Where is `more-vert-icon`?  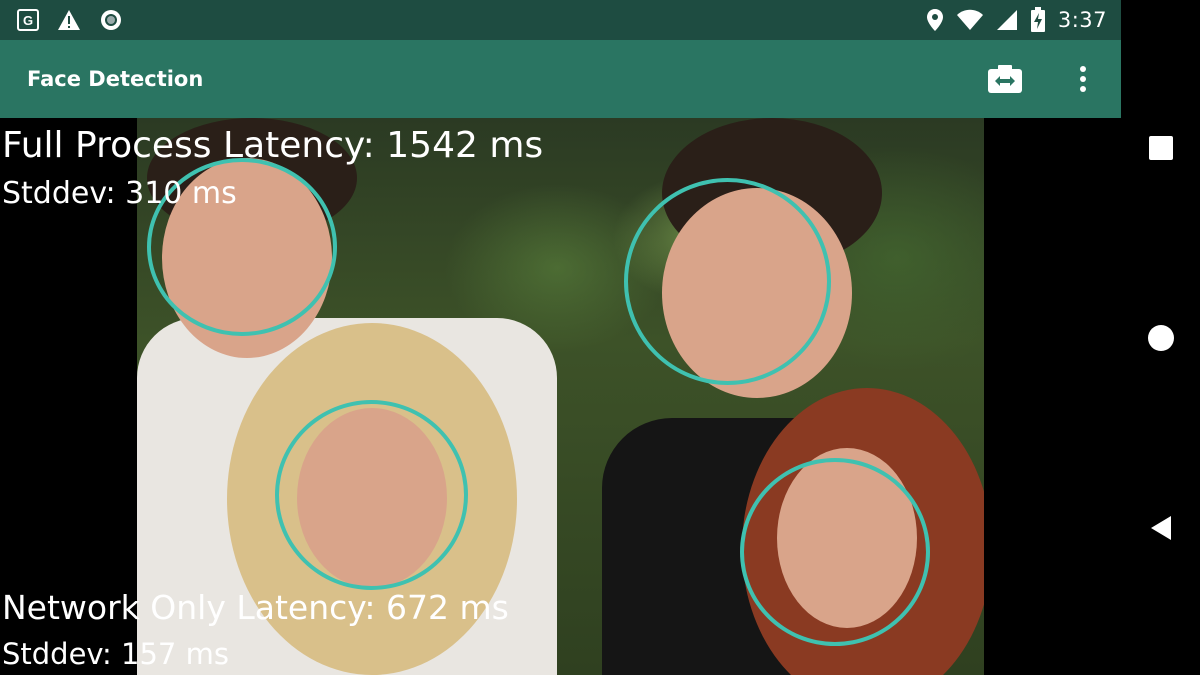 more-vert-icon is located at coordinates (1083, 79).